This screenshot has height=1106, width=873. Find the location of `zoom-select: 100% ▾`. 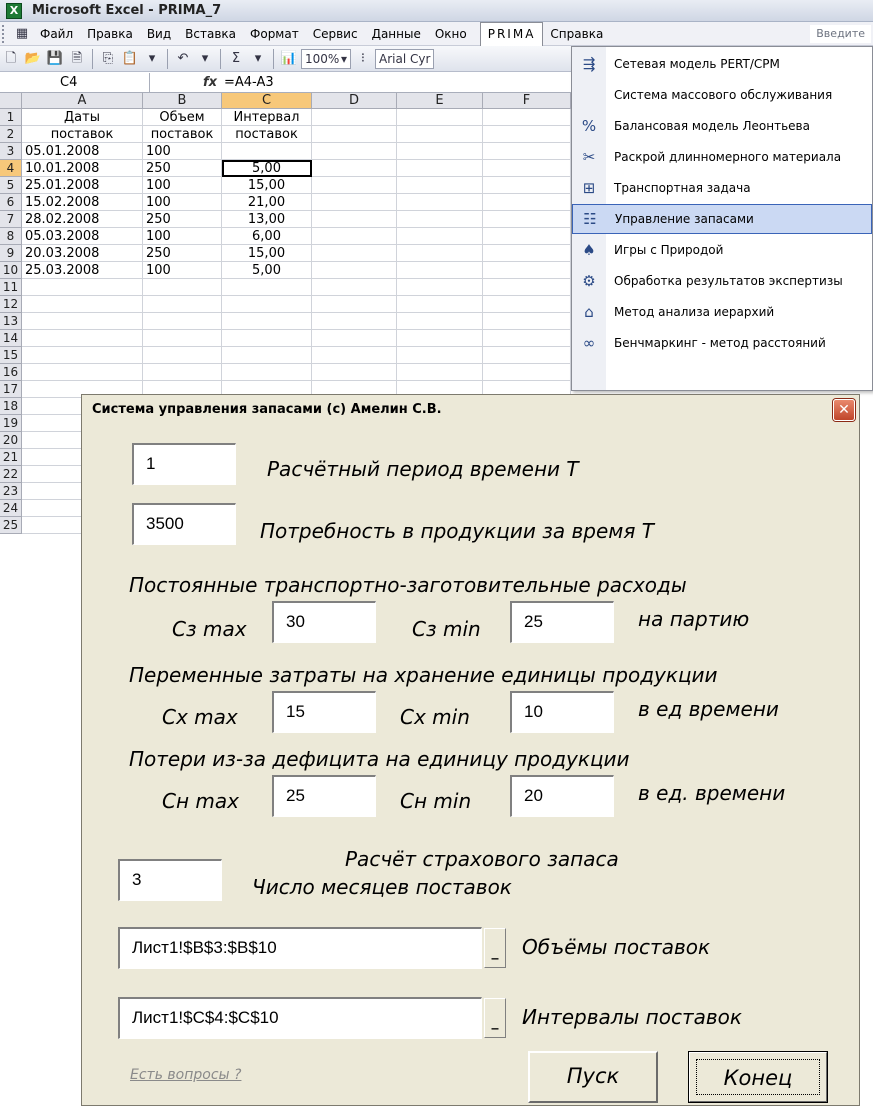

zoom-select: 100% ▾ is located at coordinates (326, 58).